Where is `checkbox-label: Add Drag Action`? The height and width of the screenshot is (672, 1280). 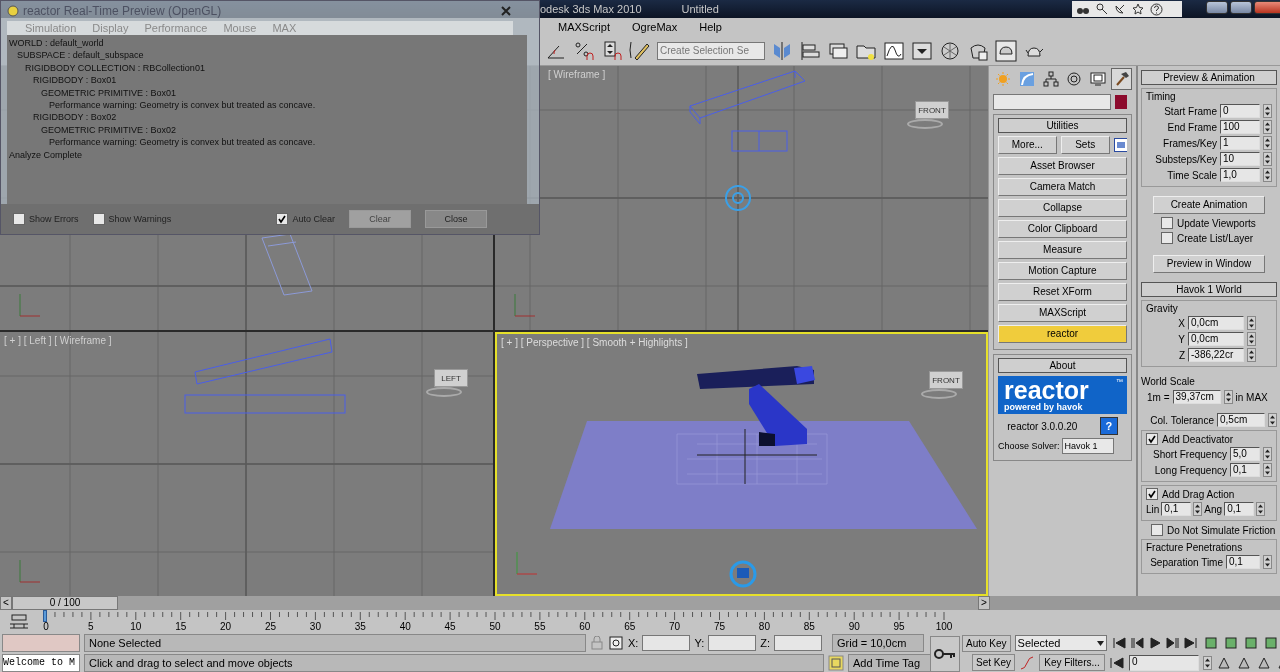 checkbox-label: Add Drag Action is located at coordinates (1198, 494).